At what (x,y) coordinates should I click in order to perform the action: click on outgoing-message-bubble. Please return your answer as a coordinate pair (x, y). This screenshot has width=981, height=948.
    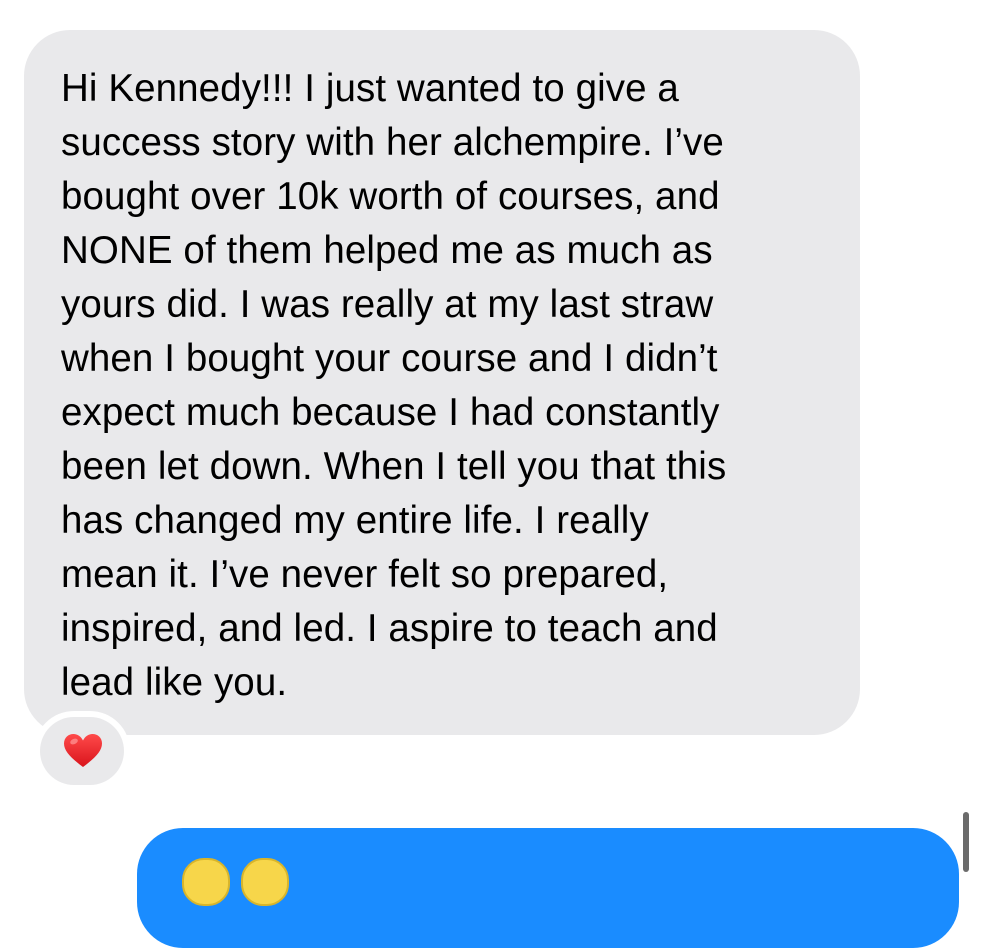
    Looking at the image, I should click on (548, 888).